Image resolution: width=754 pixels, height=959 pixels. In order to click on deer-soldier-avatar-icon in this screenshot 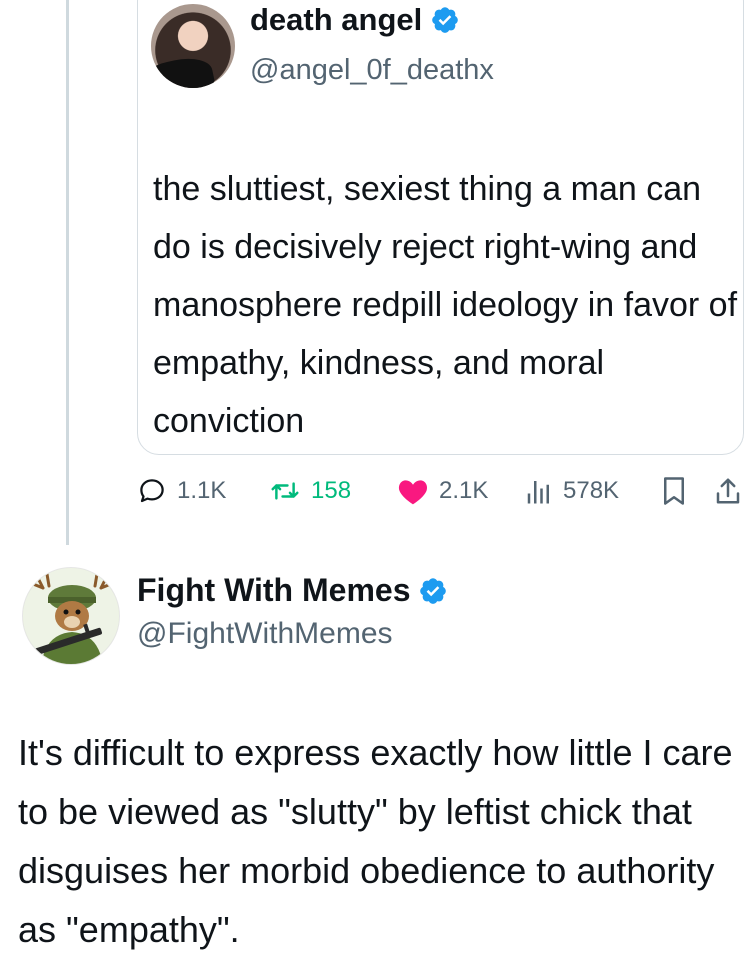, I will do `click(71, 616)`.